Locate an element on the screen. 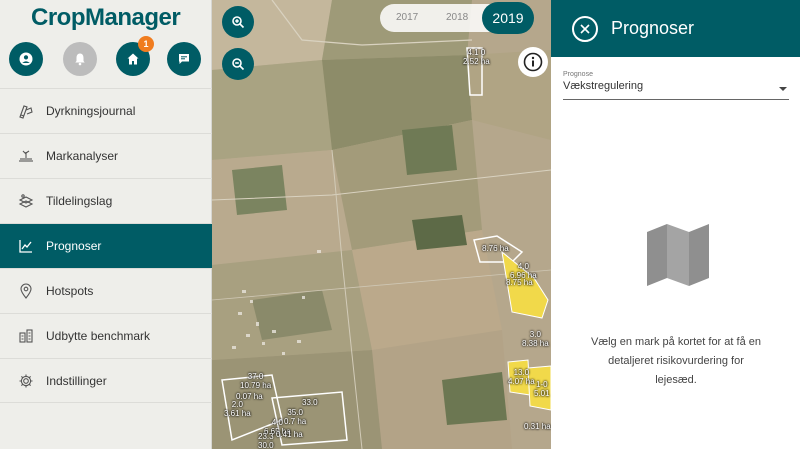 Image resolution: width=800 pixels, height=449 pixels. info-icon is located at coordinates (533, 62).